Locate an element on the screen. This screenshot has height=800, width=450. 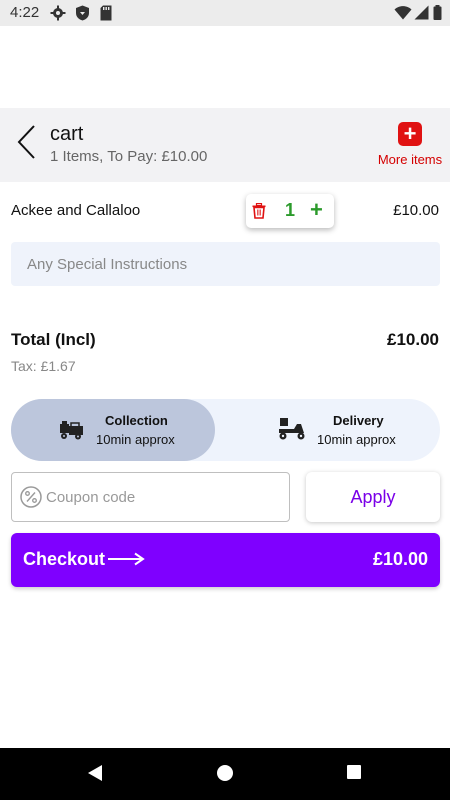
nav-back-button is located at coordinates (95, 775).